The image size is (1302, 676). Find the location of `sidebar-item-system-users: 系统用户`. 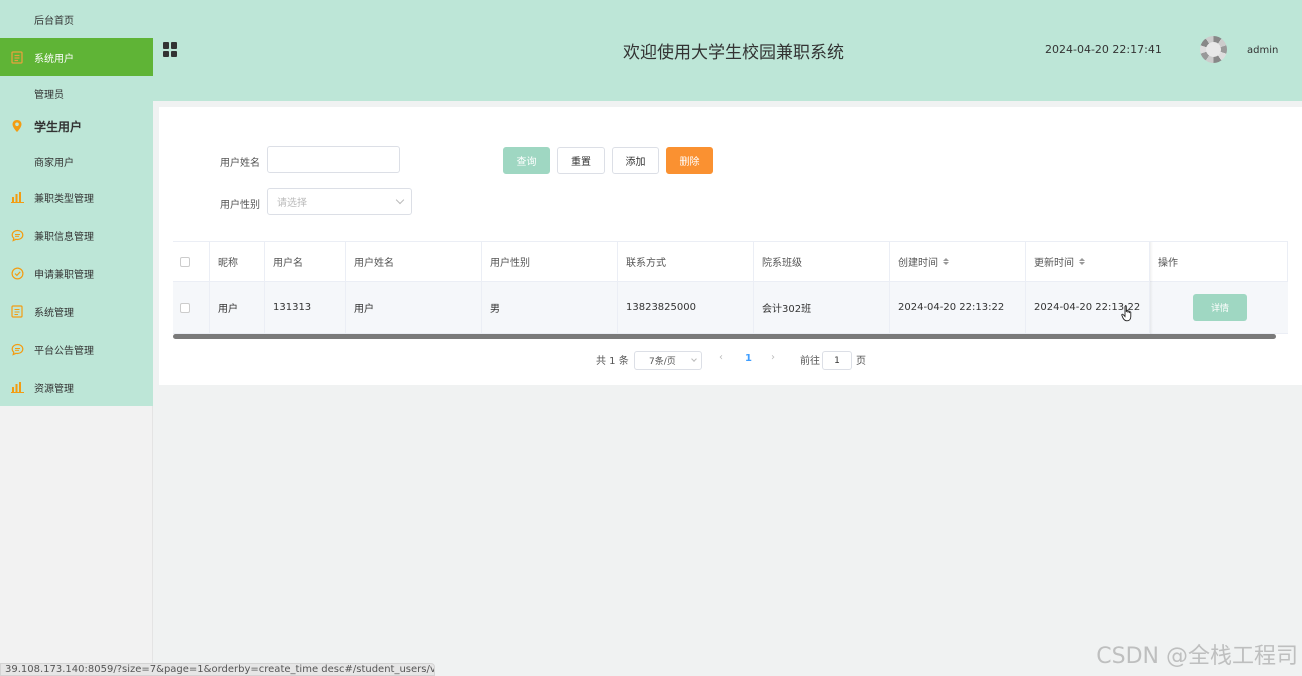

sidebar-item-system-users: 系统用户 is located at coordinates (76, 57).